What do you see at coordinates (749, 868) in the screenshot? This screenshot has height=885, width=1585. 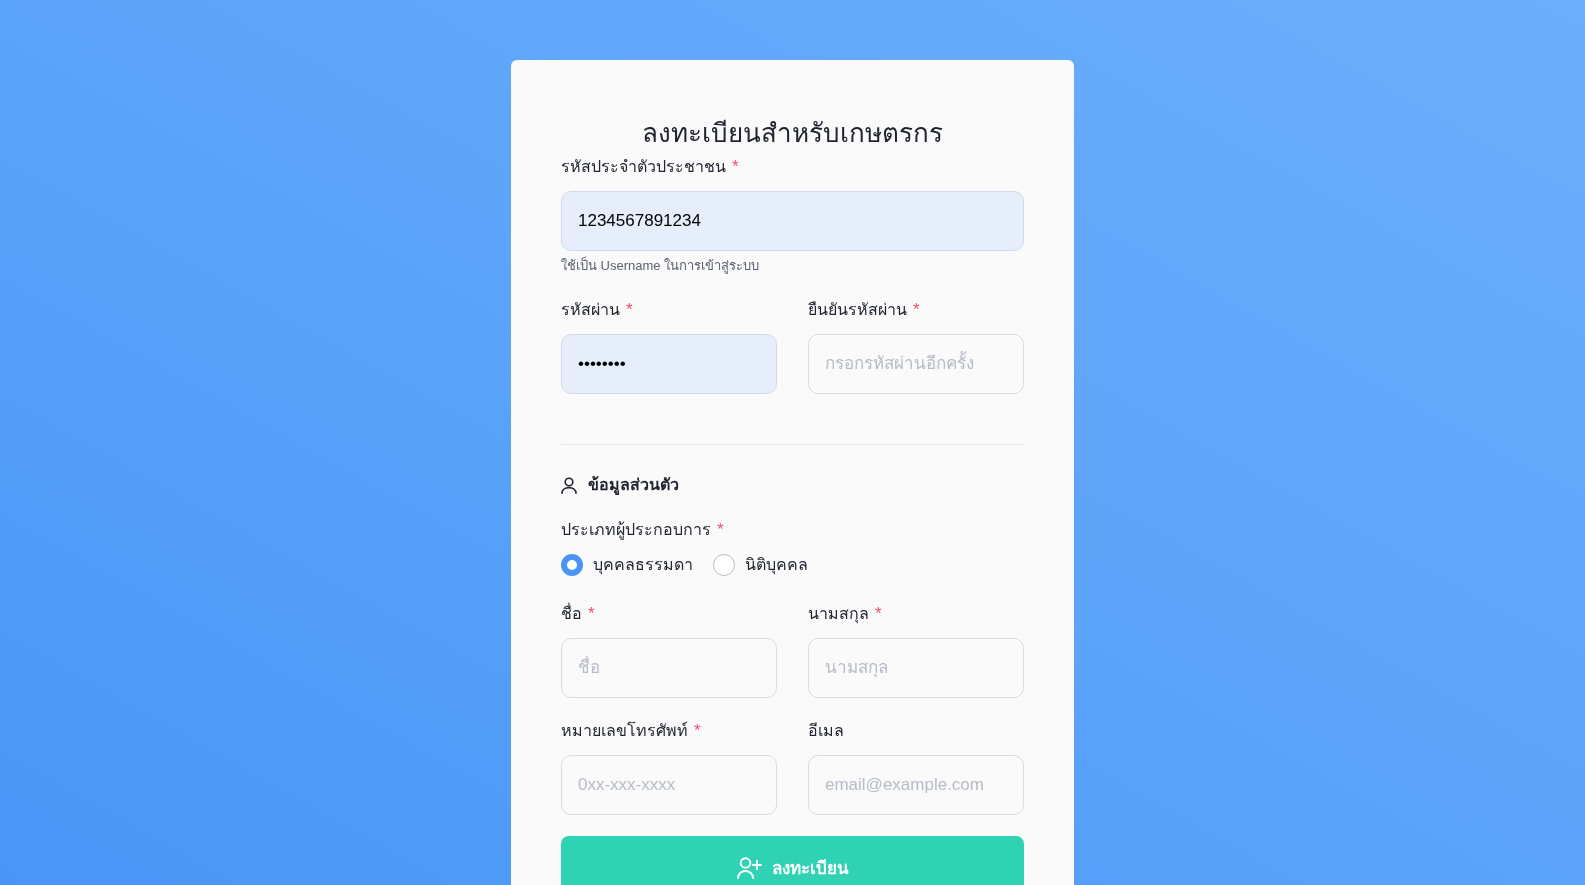 I see `user-plus-icon` at bounding box center [749, 868].